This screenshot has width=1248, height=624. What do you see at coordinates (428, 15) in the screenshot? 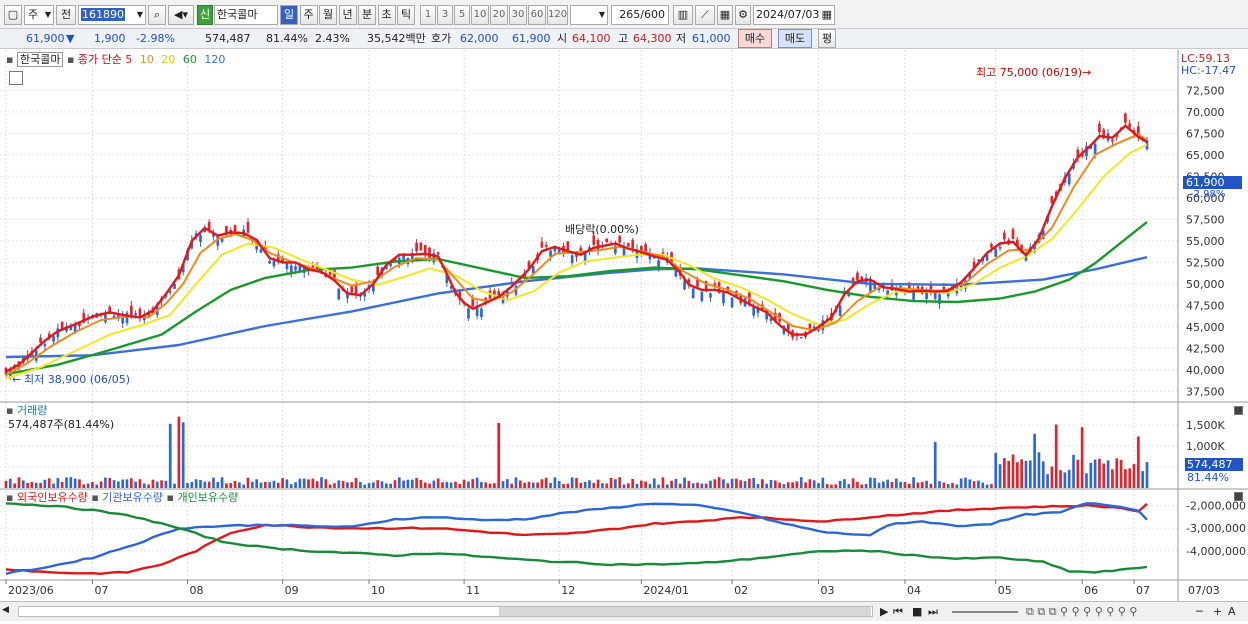
I see `interval-tab-0: 1` at bounding box center [428, 15].